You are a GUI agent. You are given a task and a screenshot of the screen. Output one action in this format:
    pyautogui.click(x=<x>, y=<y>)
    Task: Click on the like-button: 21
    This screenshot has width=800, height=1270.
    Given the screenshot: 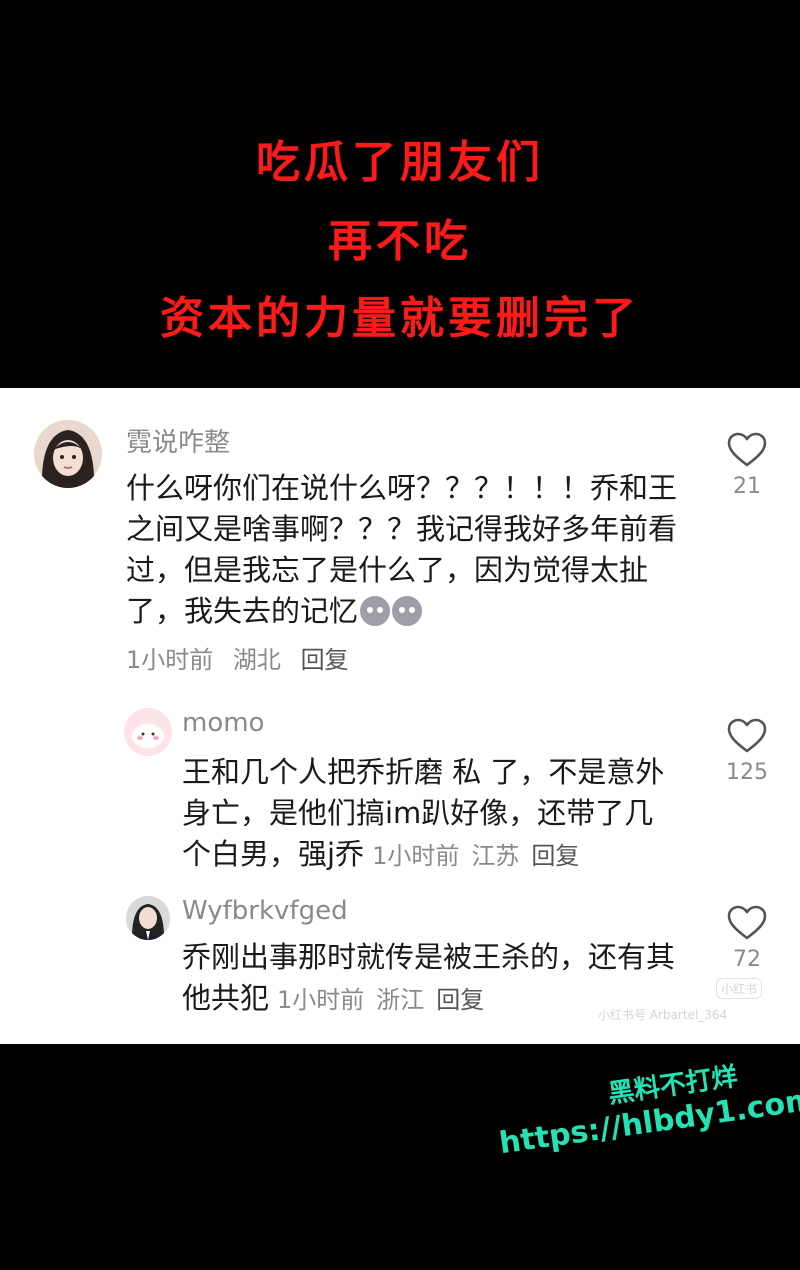 What is the action you would take?
    pyautogui.click(x=747, y=465)
    